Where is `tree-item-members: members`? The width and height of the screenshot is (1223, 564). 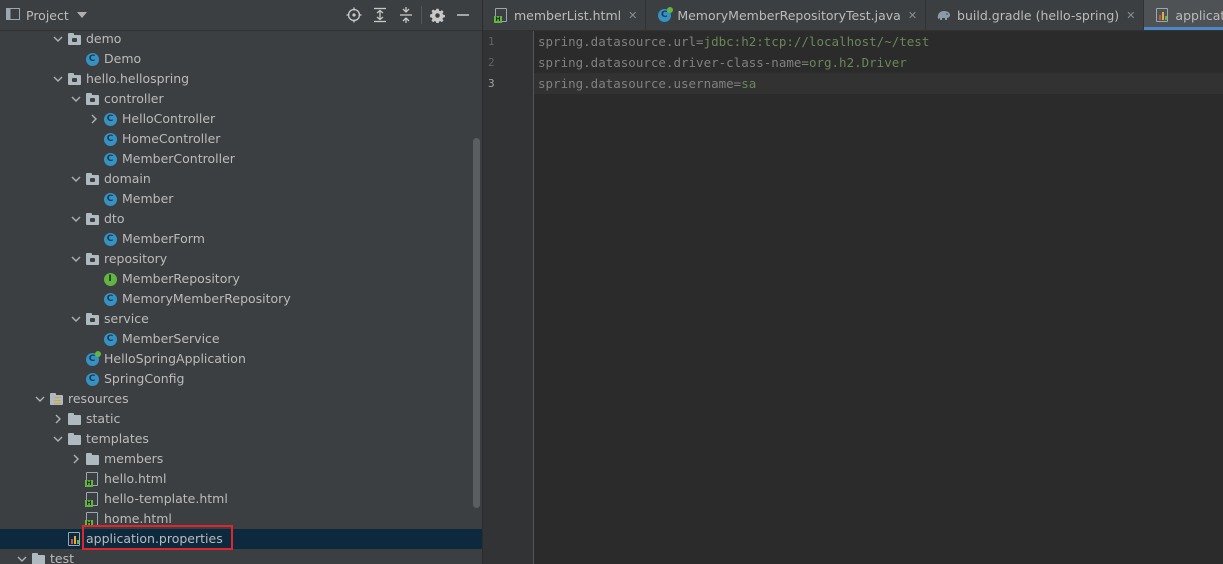 tree-item-members: members is located at coordinates (241, 459).